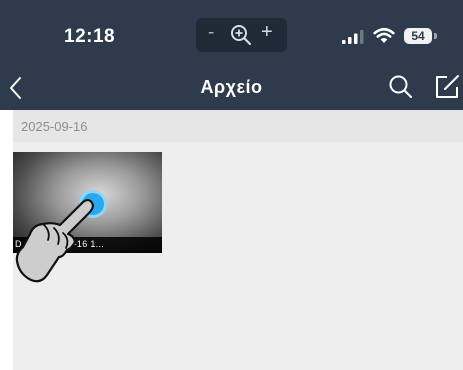  Describe the element at coordinates (401, 89) in the screenshot. I see `search-icon` at that location.